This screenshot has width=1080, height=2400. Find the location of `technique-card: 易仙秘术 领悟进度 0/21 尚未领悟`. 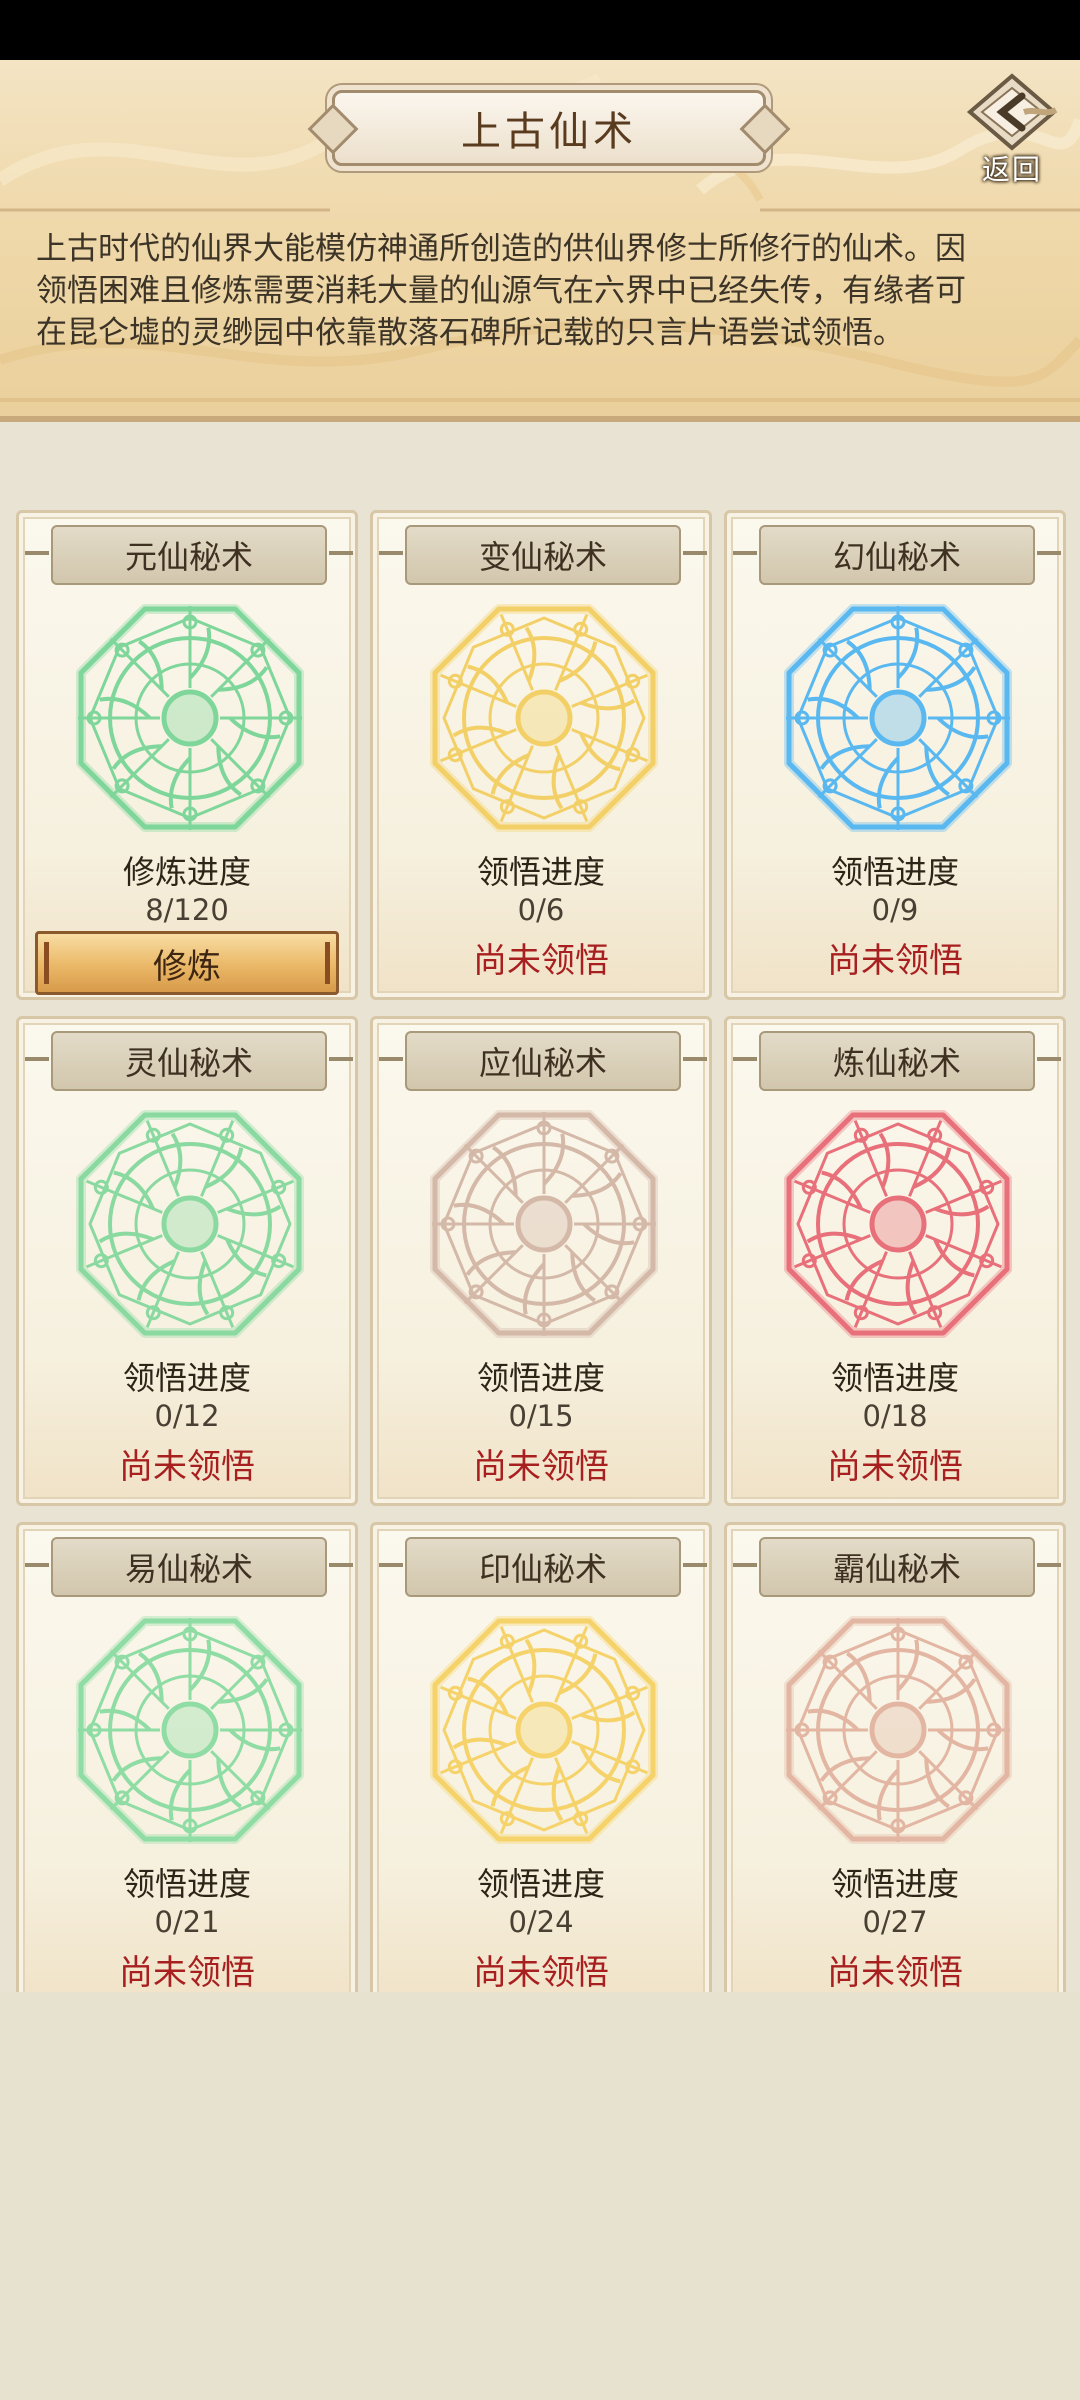

technique-card: 易仙秘术 领悟进度 0/21 尚未领悟 is located at coordinates (187, 1767).